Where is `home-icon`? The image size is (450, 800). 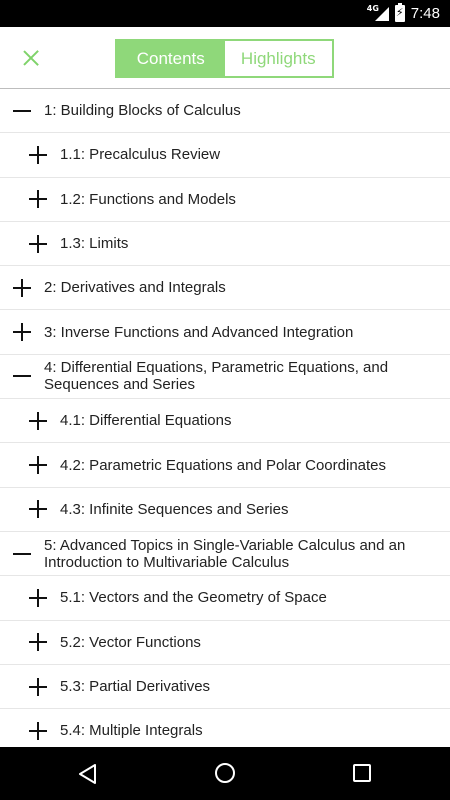 home-icon is located at coordinates (225, 773).